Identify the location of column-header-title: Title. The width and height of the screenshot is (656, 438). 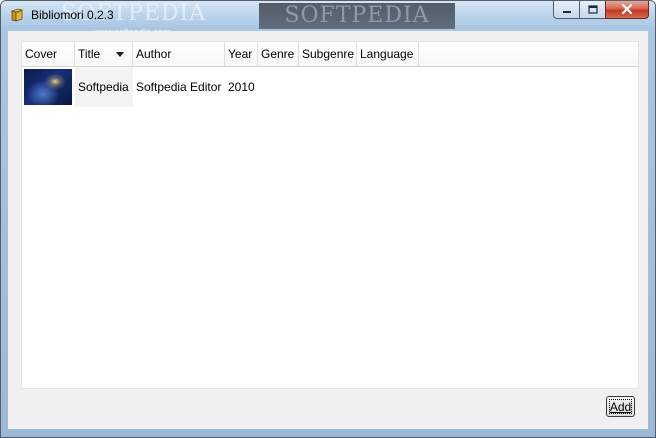
(104, 54).